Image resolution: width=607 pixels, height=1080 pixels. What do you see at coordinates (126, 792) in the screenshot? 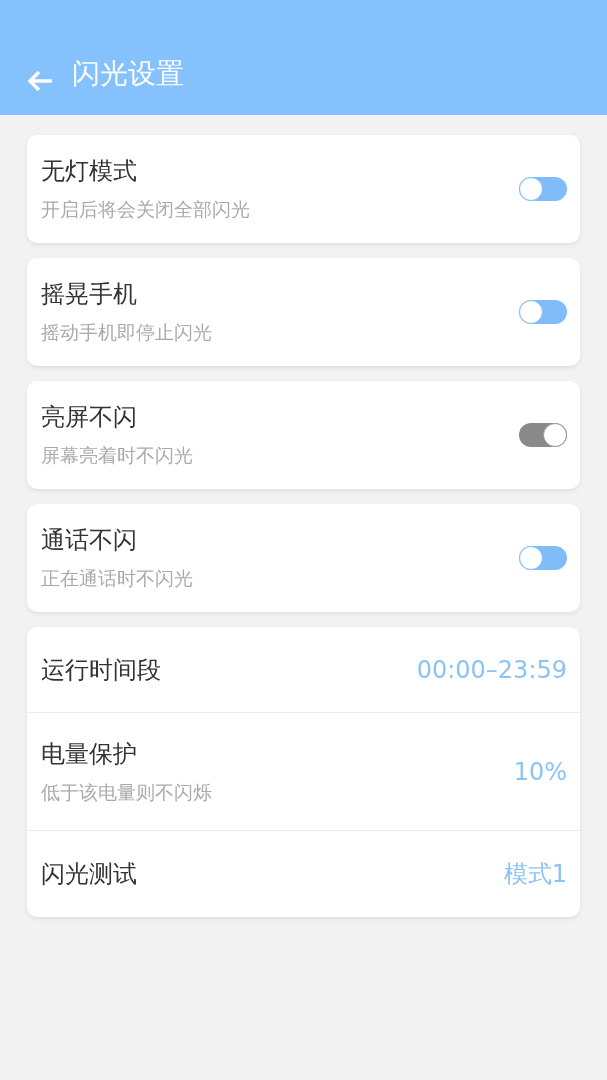
I see `setting-description: 低于该电量则不闪烁` at bounding box center [126, 792].